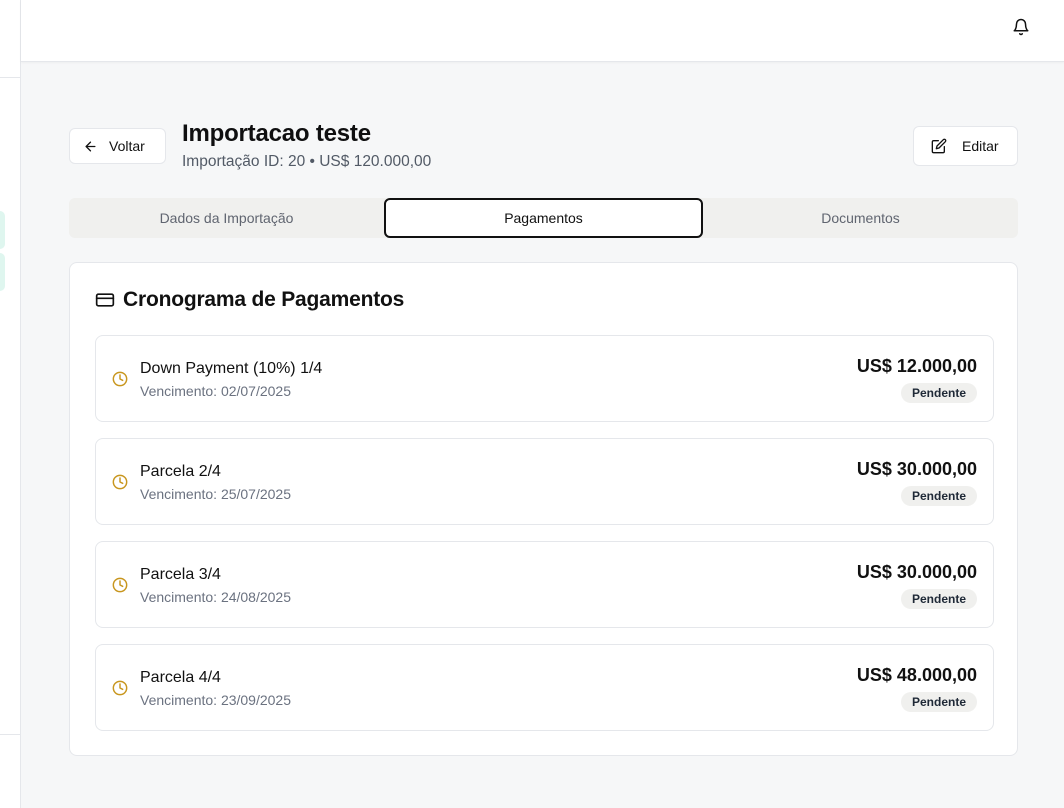  Describe the element at coordinates (307, 161) in the screenshot. I see `page-subtitle: Importação ID: 20 • US$ 120.000,00` at that location.